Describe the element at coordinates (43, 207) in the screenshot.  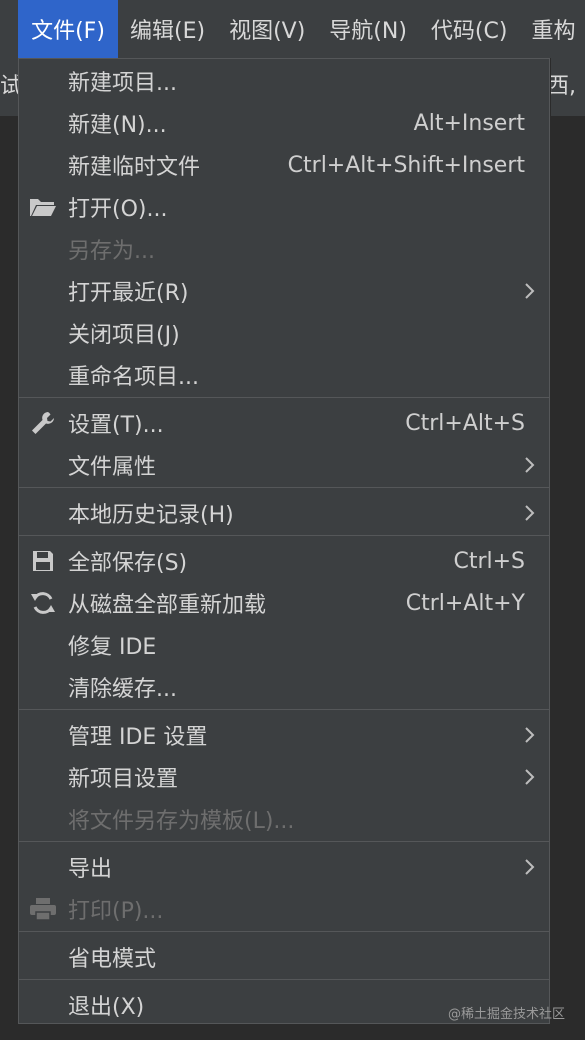
I see `folder-open-icon` at that location.